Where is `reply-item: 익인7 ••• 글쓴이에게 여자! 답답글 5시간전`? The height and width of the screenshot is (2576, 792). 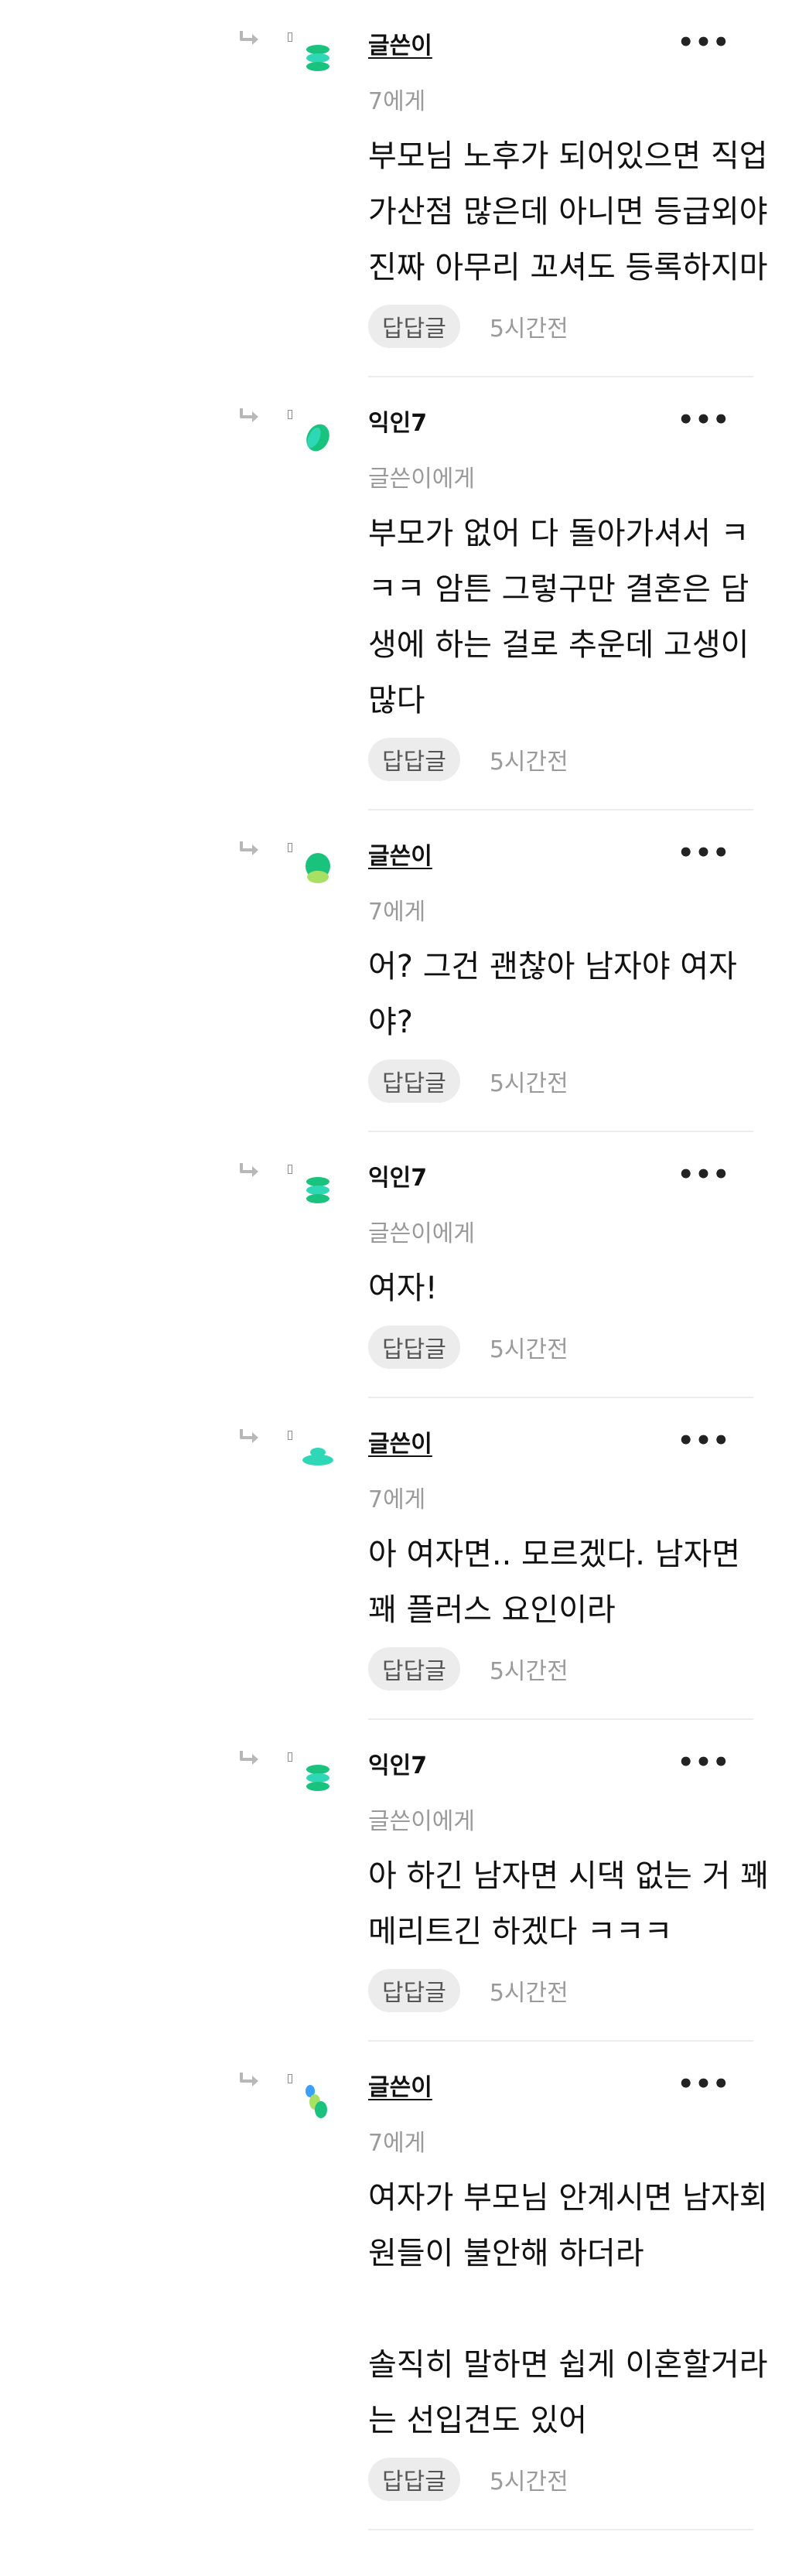
reply-item: 익인7 ••• 글쓴이에게 여자! 답답글 5시간전 is located at coordinates (396, 1265).